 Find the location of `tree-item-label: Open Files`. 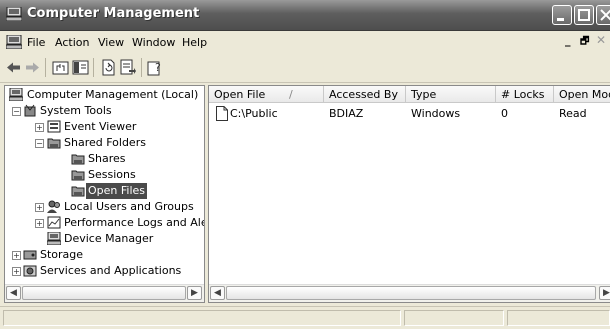

tree-item-label: Open Files is located at coordinates (117, 191).